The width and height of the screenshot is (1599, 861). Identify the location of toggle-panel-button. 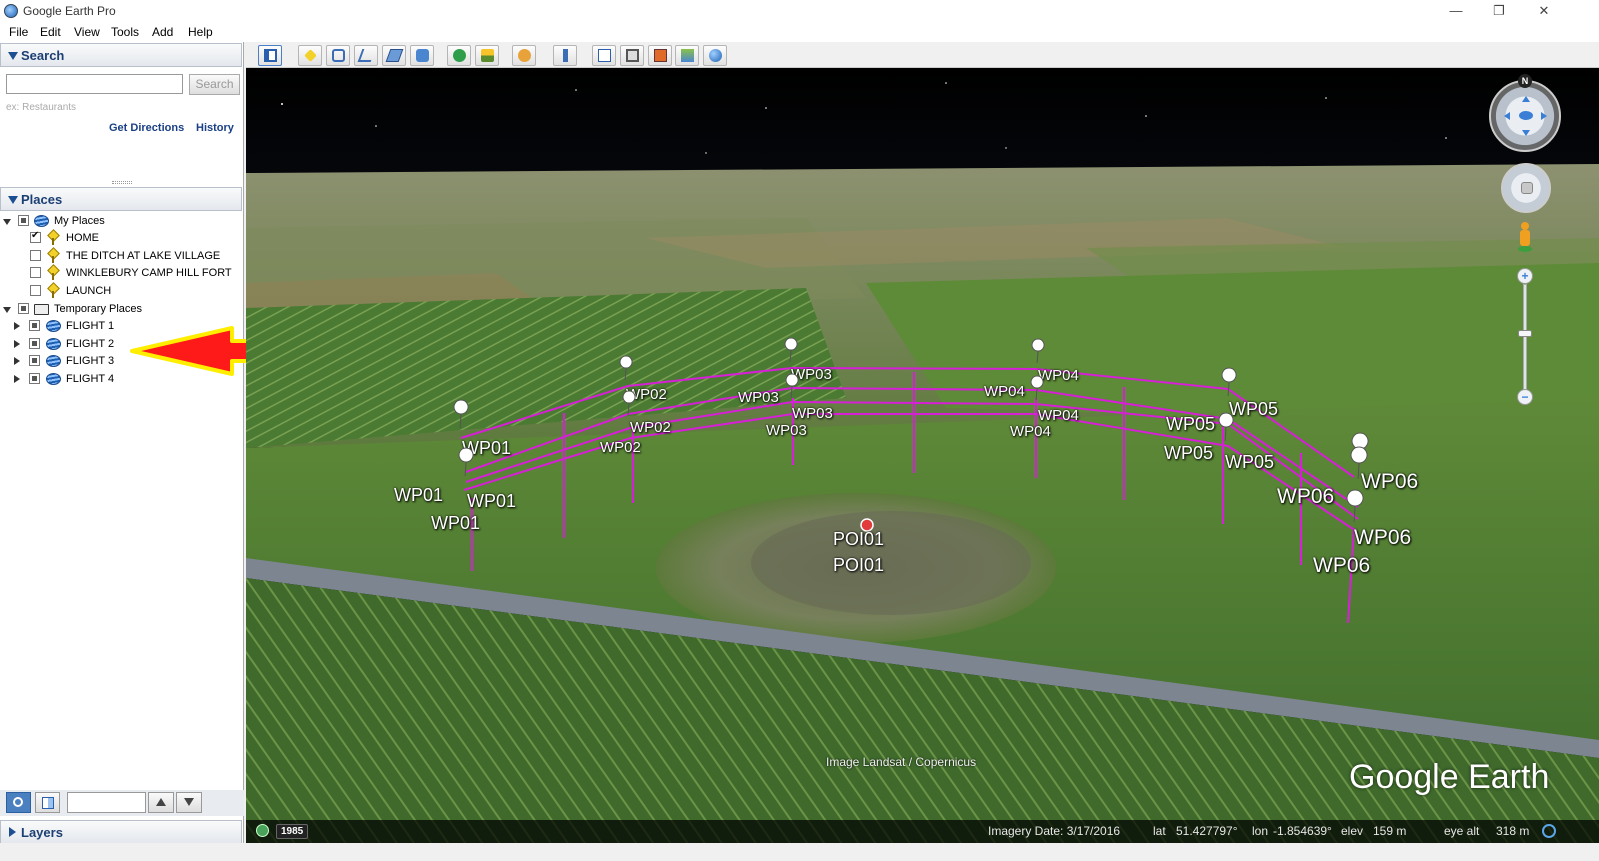
(47, 802).